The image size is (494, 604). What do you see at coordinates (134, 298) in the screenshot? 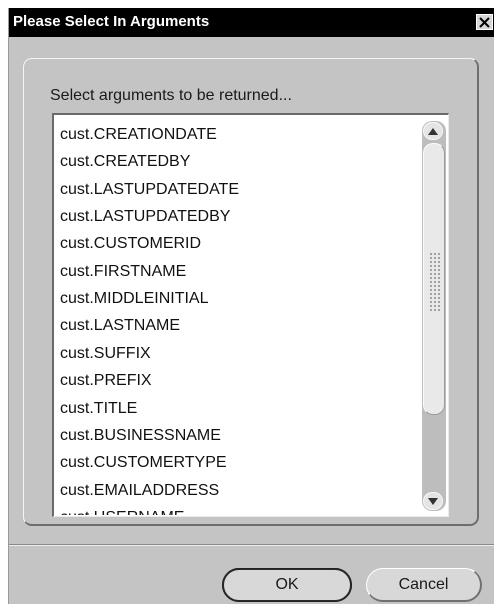
I see `list-item: cust.MIDDLEINITIAL` at bounding box center [134, 298].